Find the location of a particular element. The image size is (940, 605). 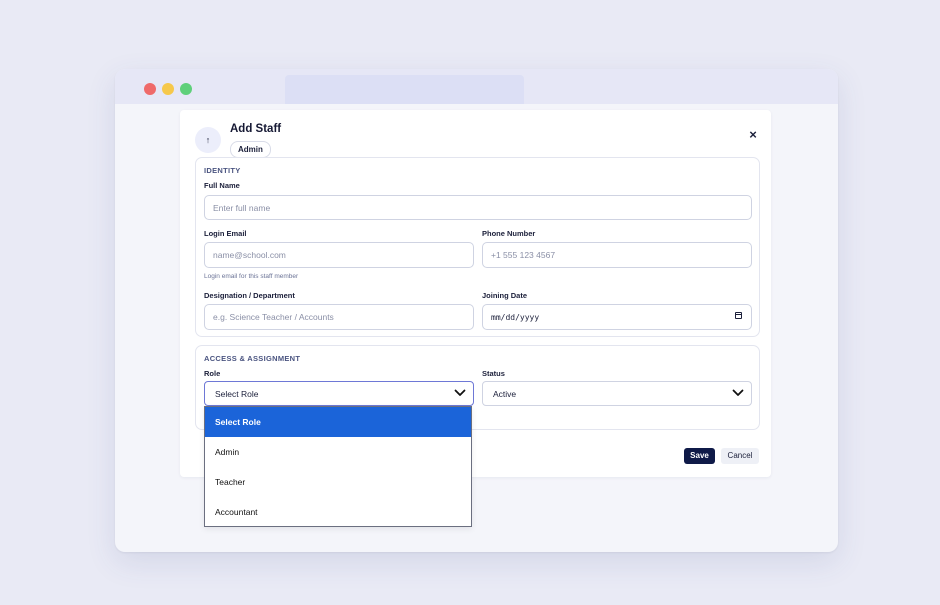

designation-placeholder: e.g. Science Teacher / Accounts is located at coordinates (273, 317).